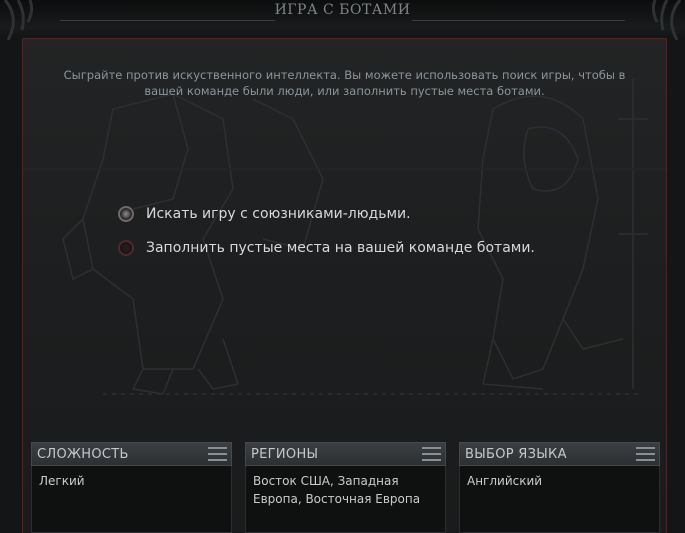 This screenshot has width=685, height=533. Describe the element at coordinates (167, 20) in the screenshot. I see `title-divider-left` at that location.